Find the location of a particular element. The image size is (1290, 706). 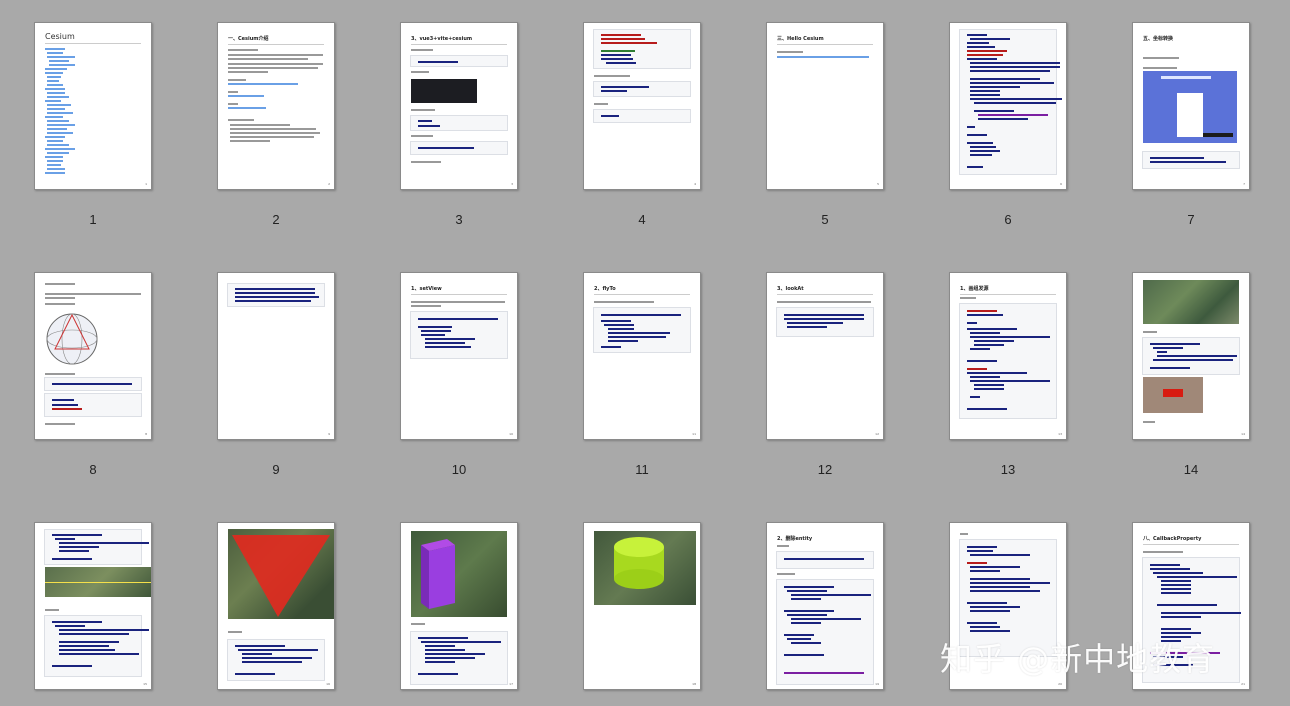

page-preview: 6 is located at coordinates (1008, 106).